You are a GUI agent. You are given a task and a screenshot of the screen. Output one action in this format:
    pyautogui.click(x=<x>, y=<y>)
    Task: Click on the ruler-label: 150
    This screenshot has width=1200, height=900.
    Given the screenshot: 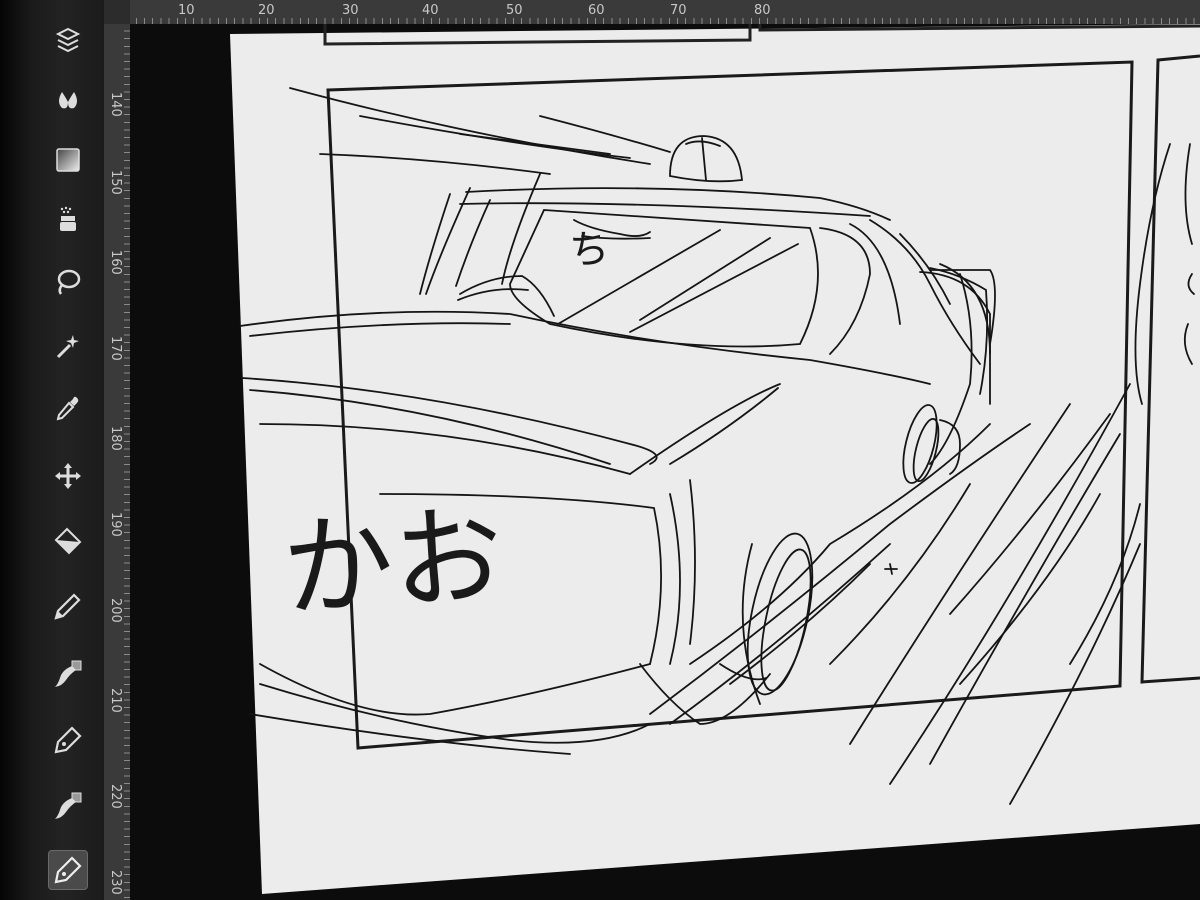 What is the action you would take?
    pyautogui.click(x=115, y=182)
    